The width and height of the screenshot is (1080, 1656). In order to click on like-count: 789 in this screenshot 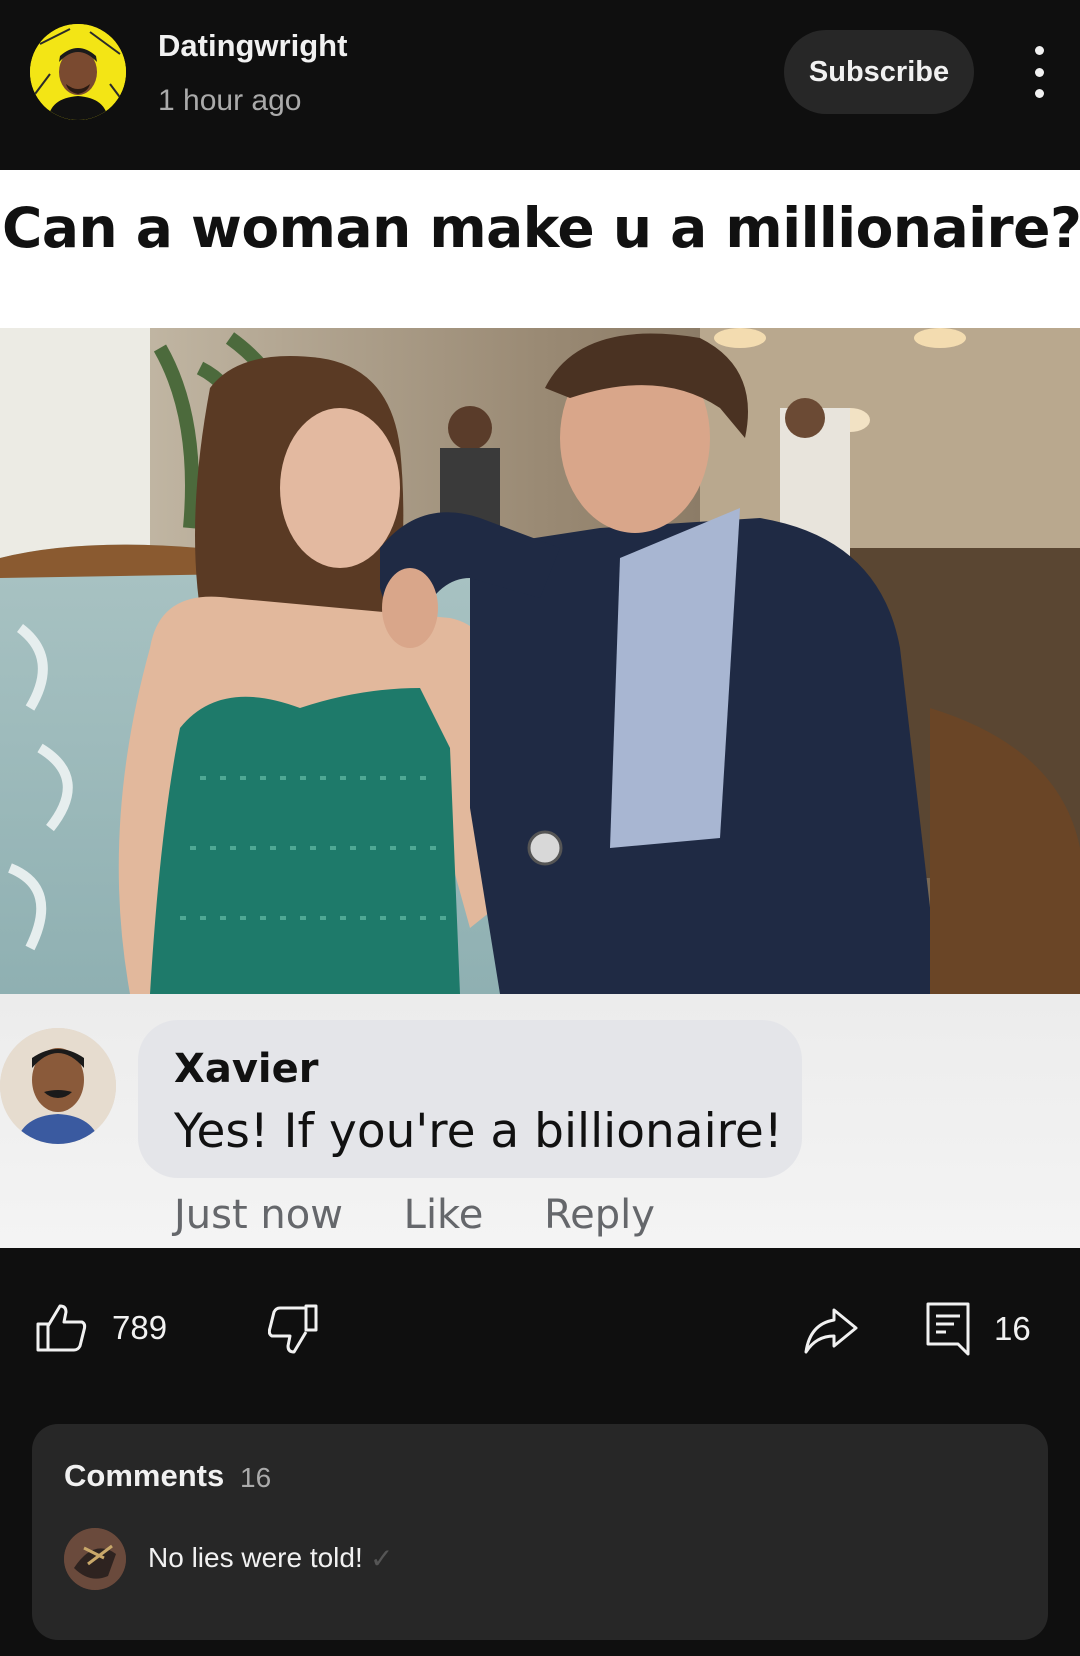, I will do `click(140, 1327)`.